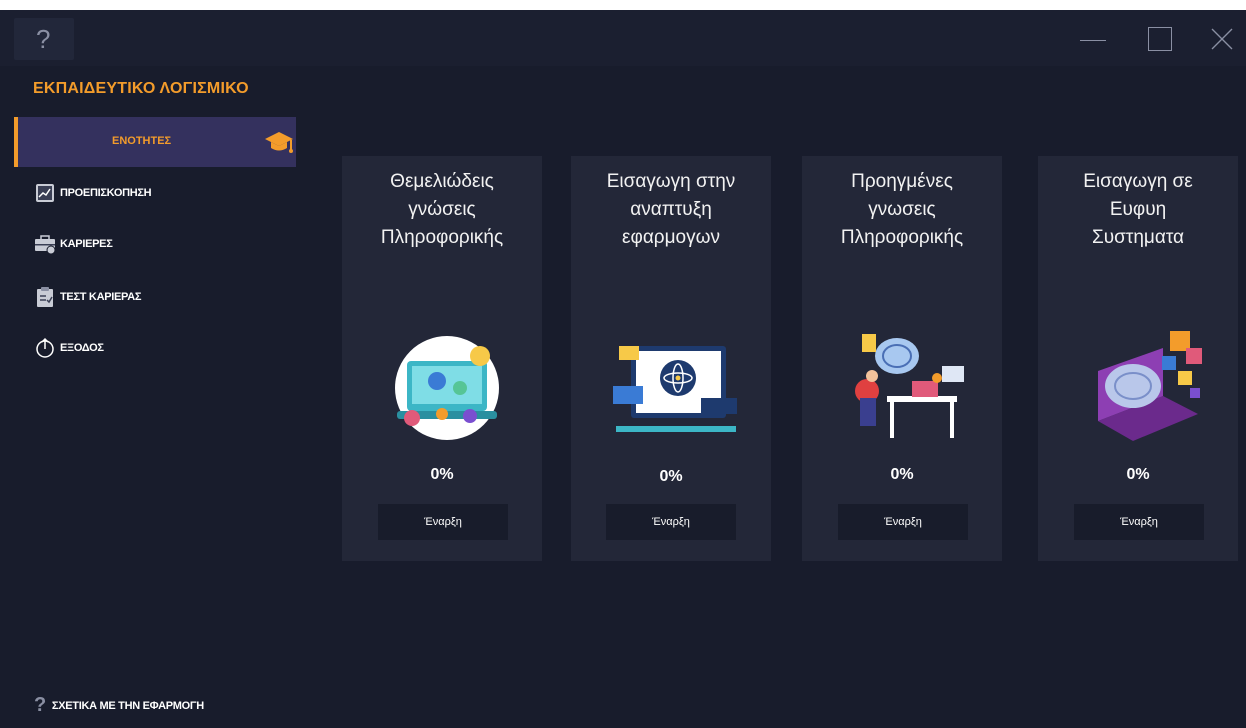 The height and width of the screenshot is (728, 1246). I want to click on power-icon, so click(45, 347).